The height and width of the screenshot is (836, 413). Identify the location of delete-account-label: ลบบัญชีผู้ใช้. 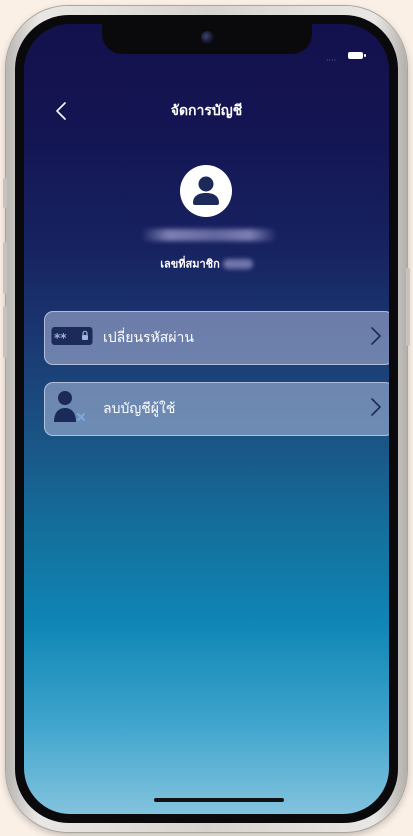
(139, 409).